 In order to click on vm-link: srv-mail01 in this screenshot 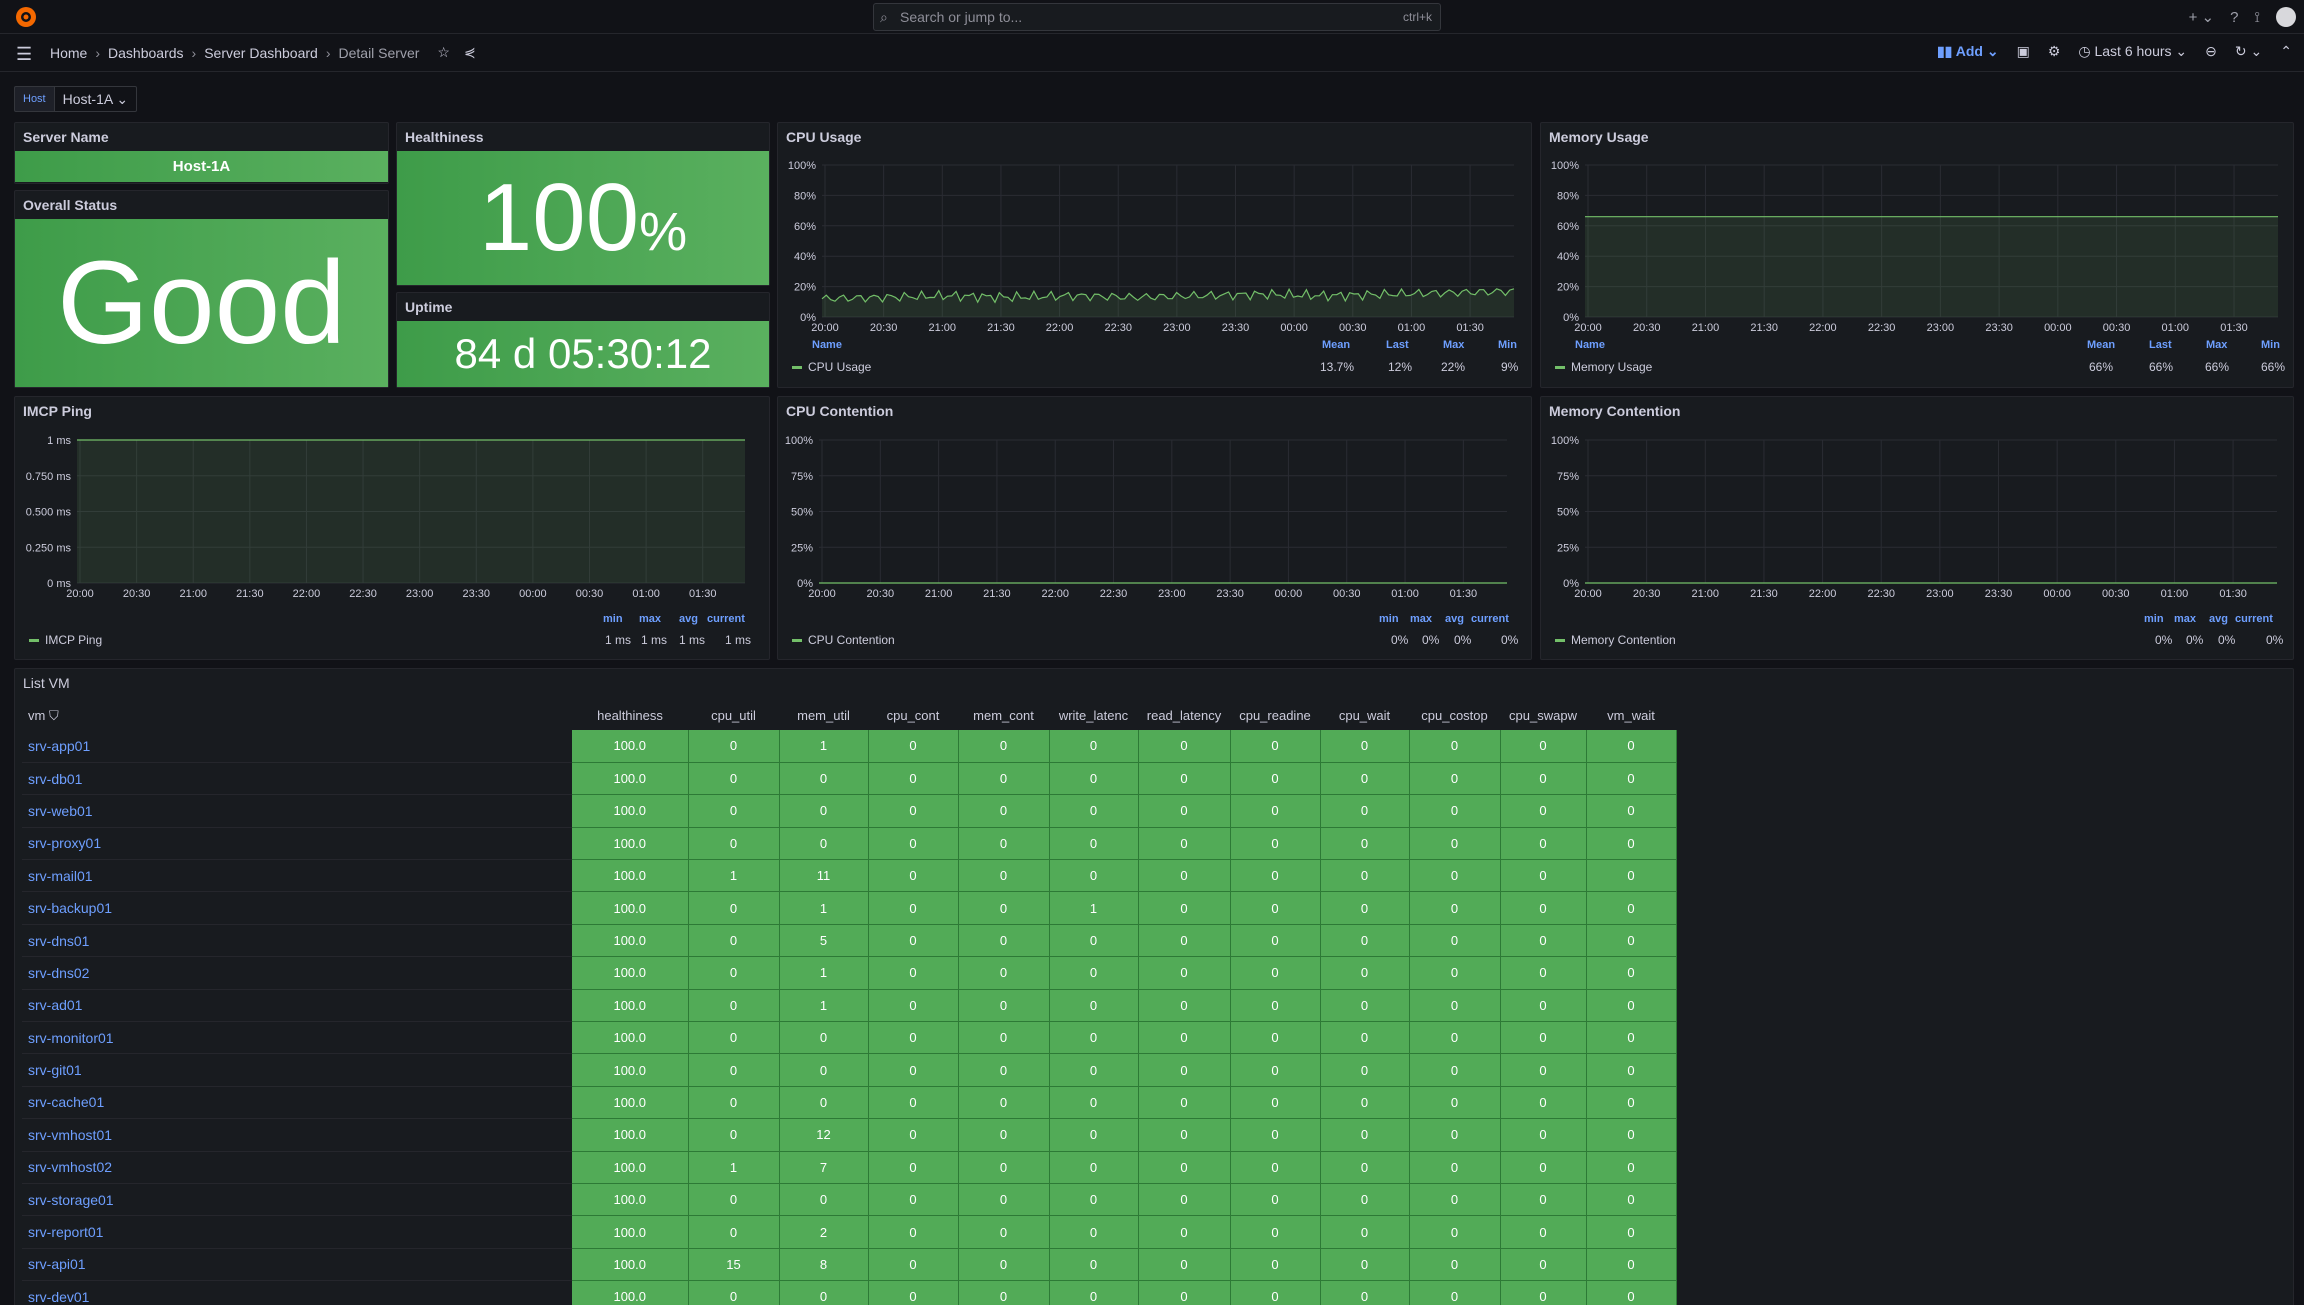, I will do `click(60, 876)`.